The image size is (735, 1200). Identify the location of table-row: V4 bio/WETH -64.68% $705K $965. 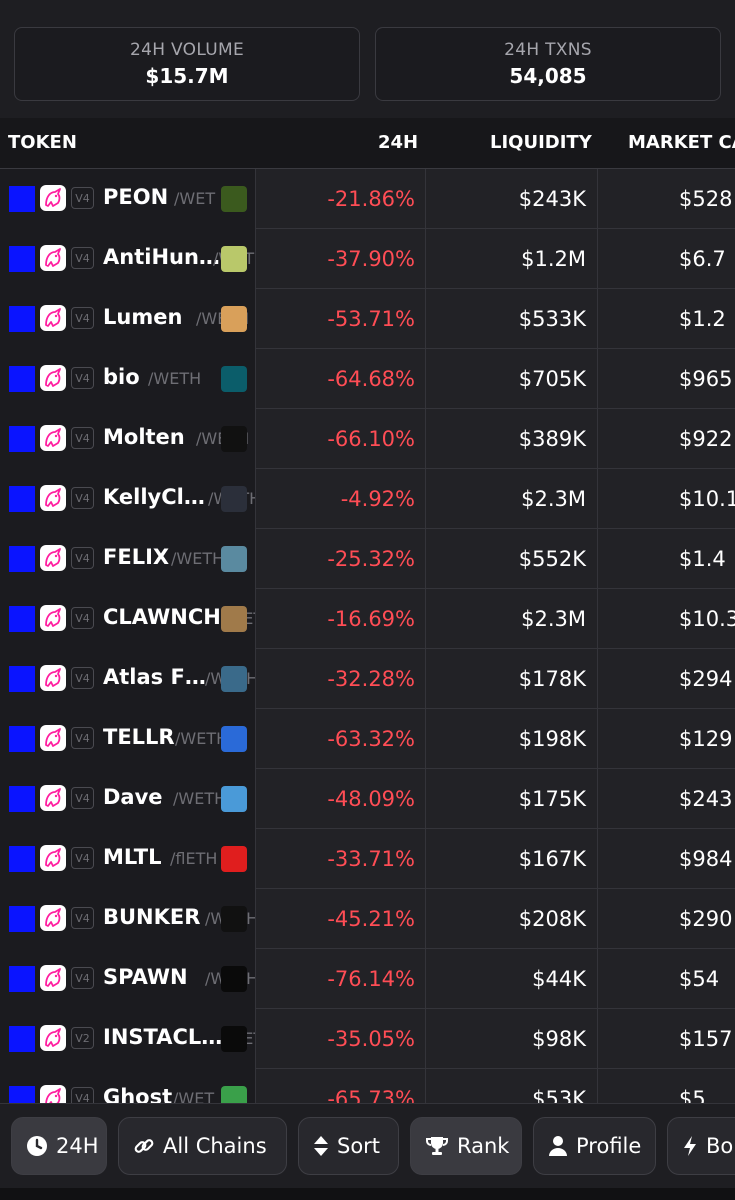
(367, 379).